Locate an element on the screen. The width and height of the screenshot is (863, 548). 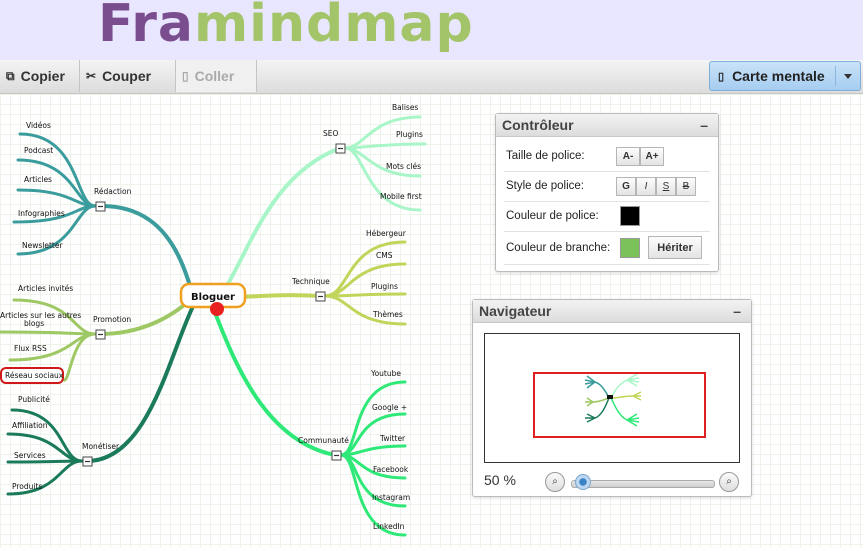
node-leaf: Produits is located at coordinates (27, 486).